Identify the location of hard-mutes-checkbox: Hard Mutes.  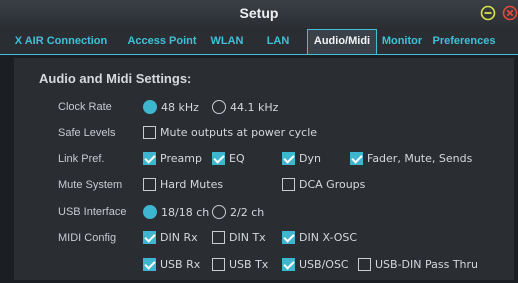
(183, 184).